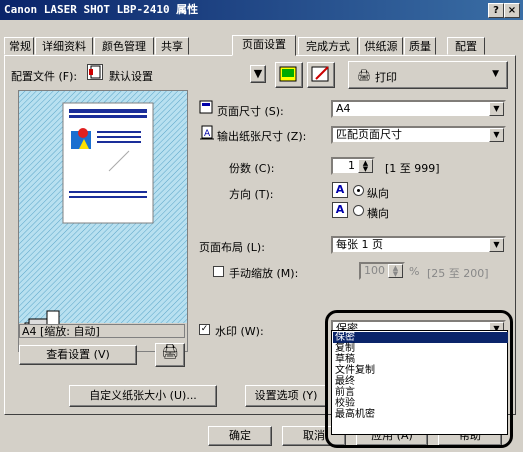 This screenshot has height=452, width=523. Describe the element at coordinates (251, 194) in the screenshot. I see `orientation-label: 方向 (T):` at that location.